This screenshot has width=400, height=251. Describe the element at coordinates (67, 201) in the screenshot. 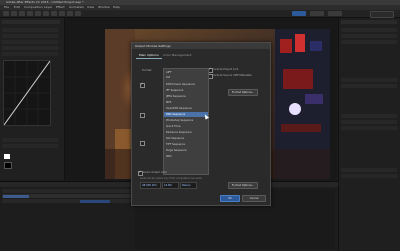

I see `output-module-row` at that location.